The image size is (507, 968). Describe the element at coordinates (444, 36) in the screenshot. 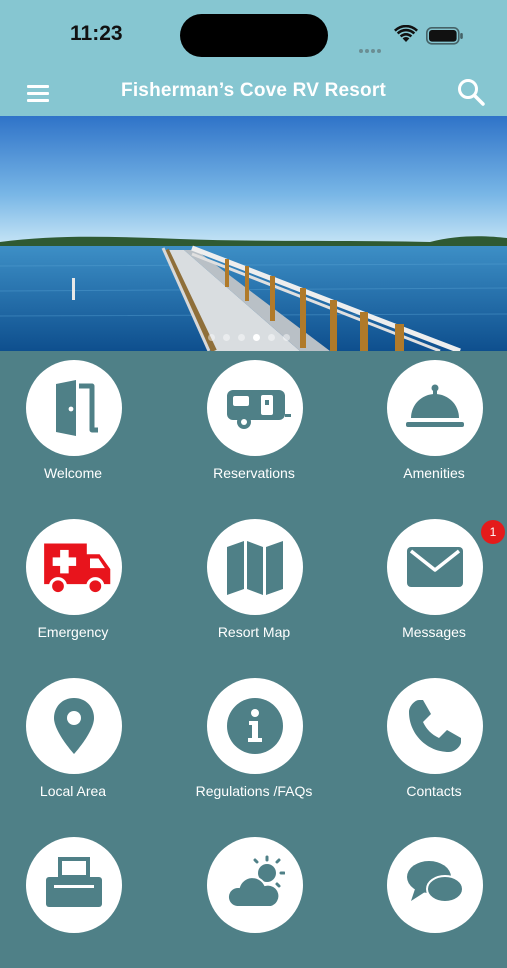

I see `battery-icon` at that location.